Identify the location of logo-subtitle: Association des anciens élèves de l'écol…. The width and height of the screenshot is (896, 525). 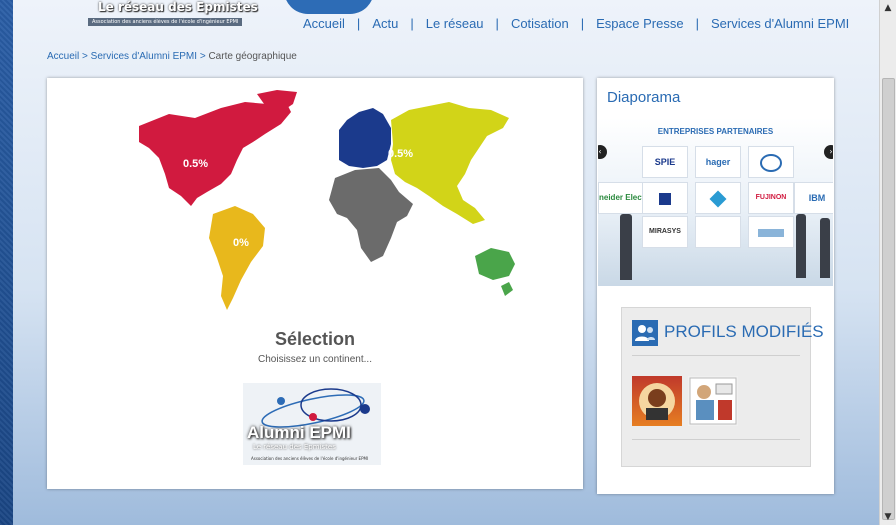
(165, 22).